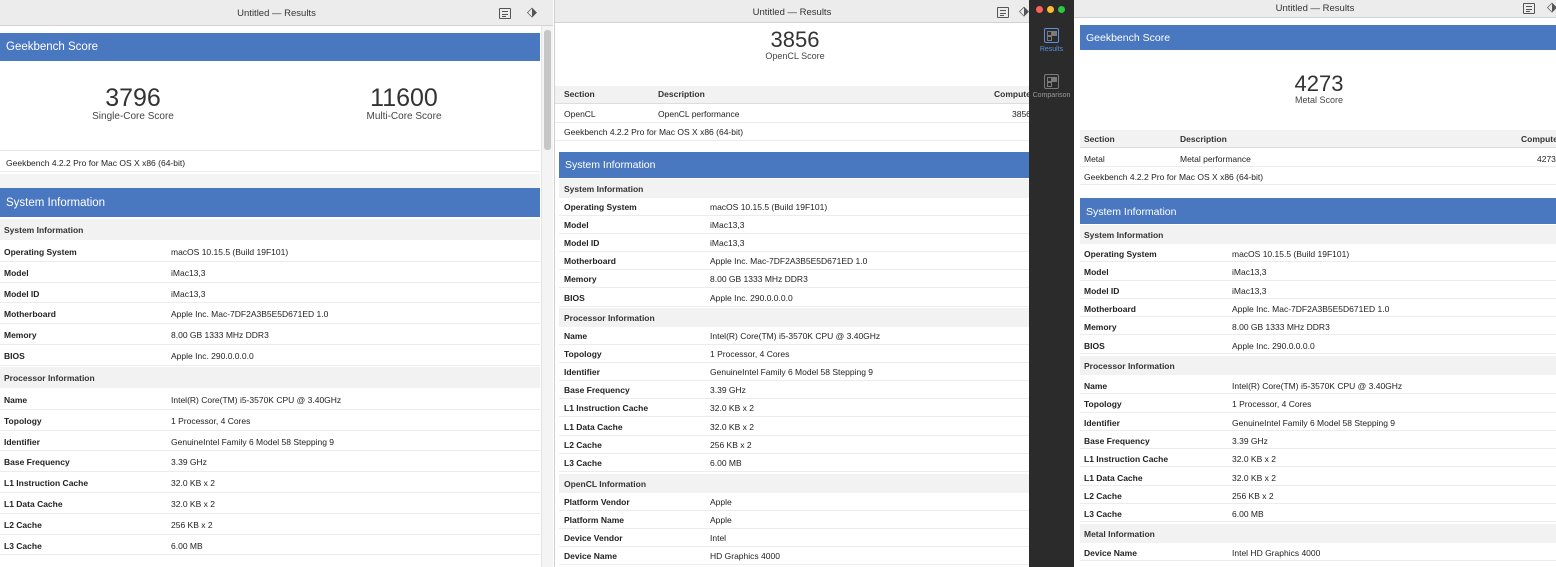 This screenshot has width=1556, height=567. What do you see at coordinates (792, 114) in the screenshot?
I see `results-table-row: OpenCL OpenCL performance 3856` at bounding box center [792, 114].